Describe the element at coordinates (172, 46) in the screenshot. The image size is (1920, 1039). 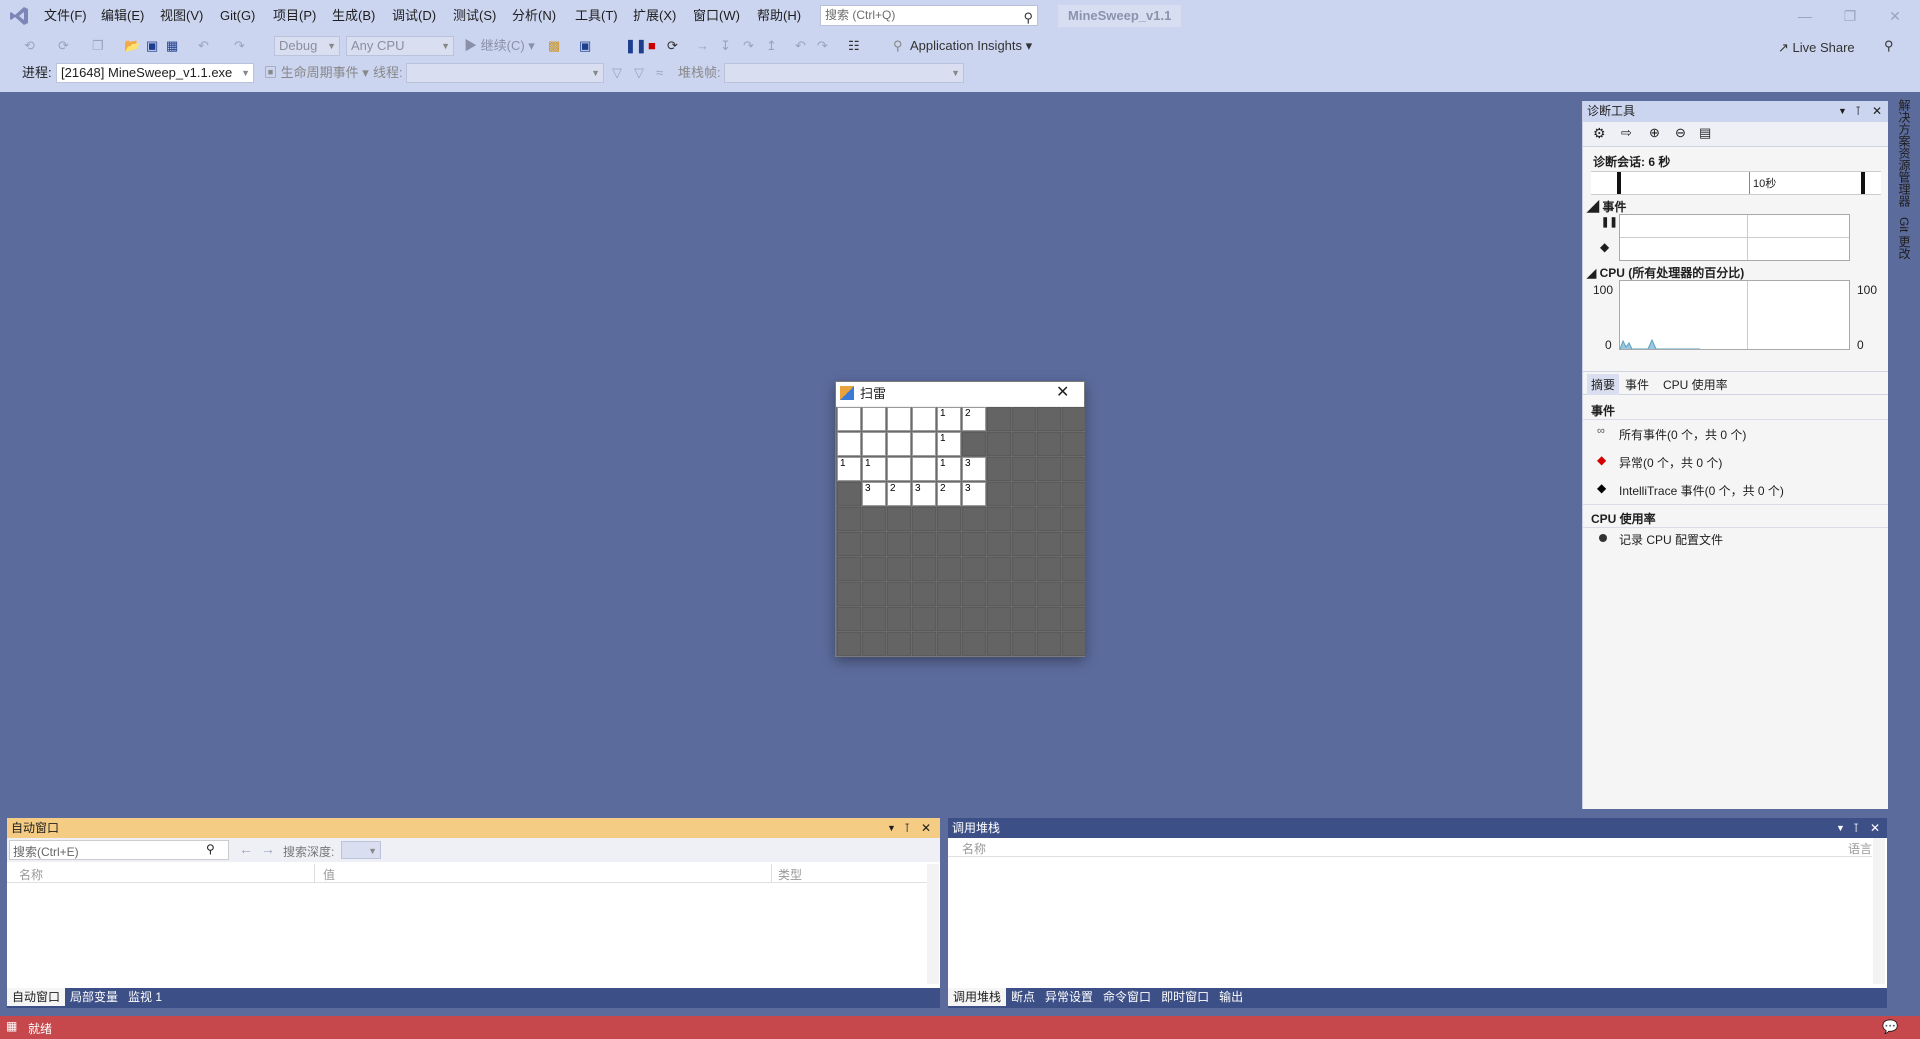
I see `save-all-icon: ▦` at that location.